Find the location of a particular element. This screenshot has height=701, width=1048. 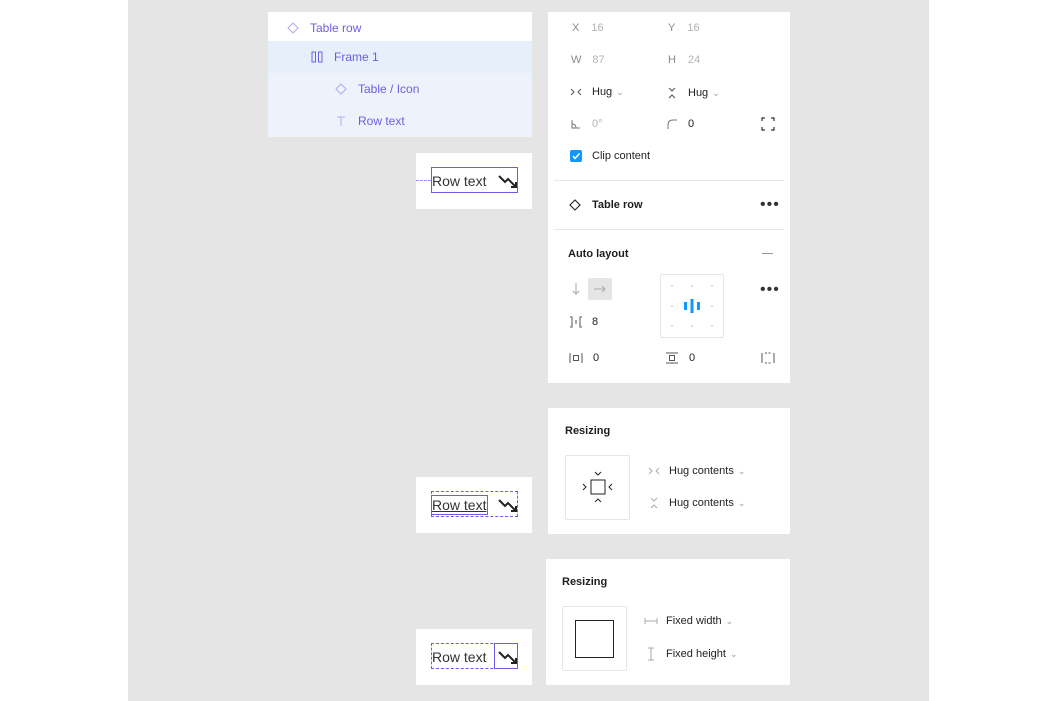

fixed-size-box is located at coordinates (594, 639).